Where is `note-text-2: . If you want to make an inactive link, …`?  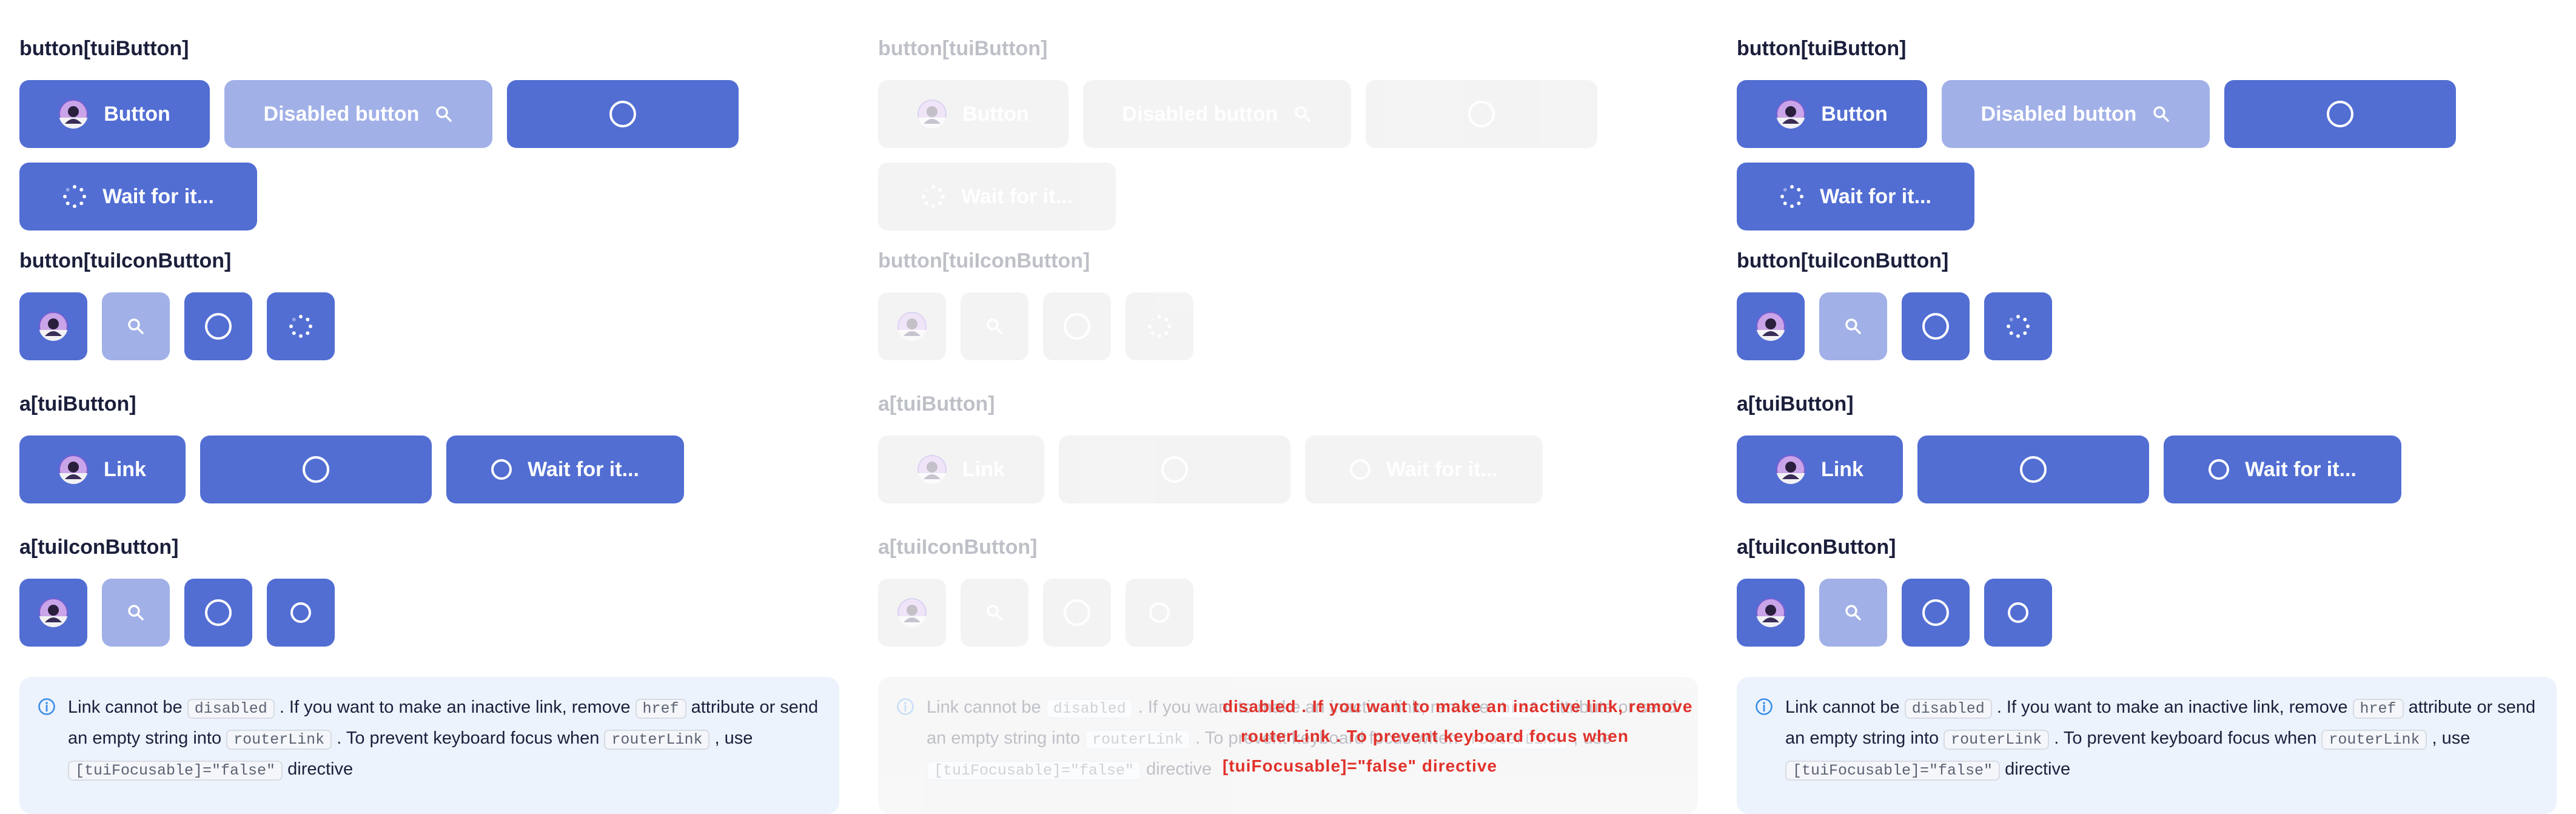
note-text-2: . If you want to make an inactive link, … is located at coordinates (1313, 707).